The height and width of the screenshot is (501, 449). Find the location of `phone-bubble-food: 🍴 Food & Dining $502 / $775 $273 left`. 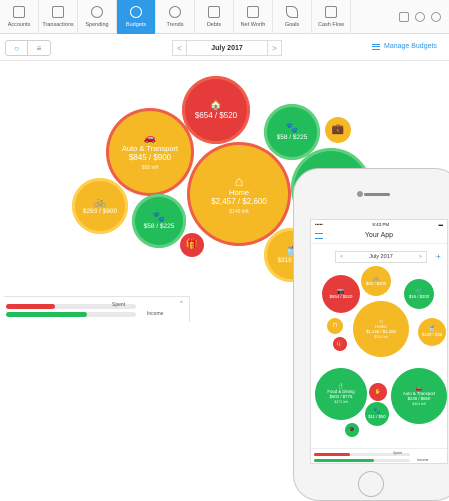

phone-bubble-food: 🍴 Food & Dining $502 / $775 $273 left is located at coordinates (341, 394).